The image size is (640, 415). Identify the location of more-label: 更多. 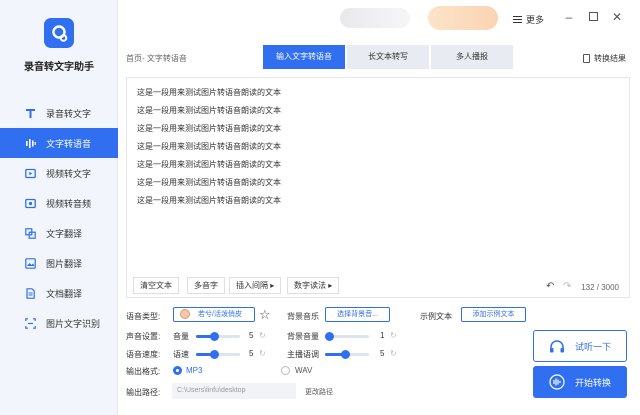
(535, 20).